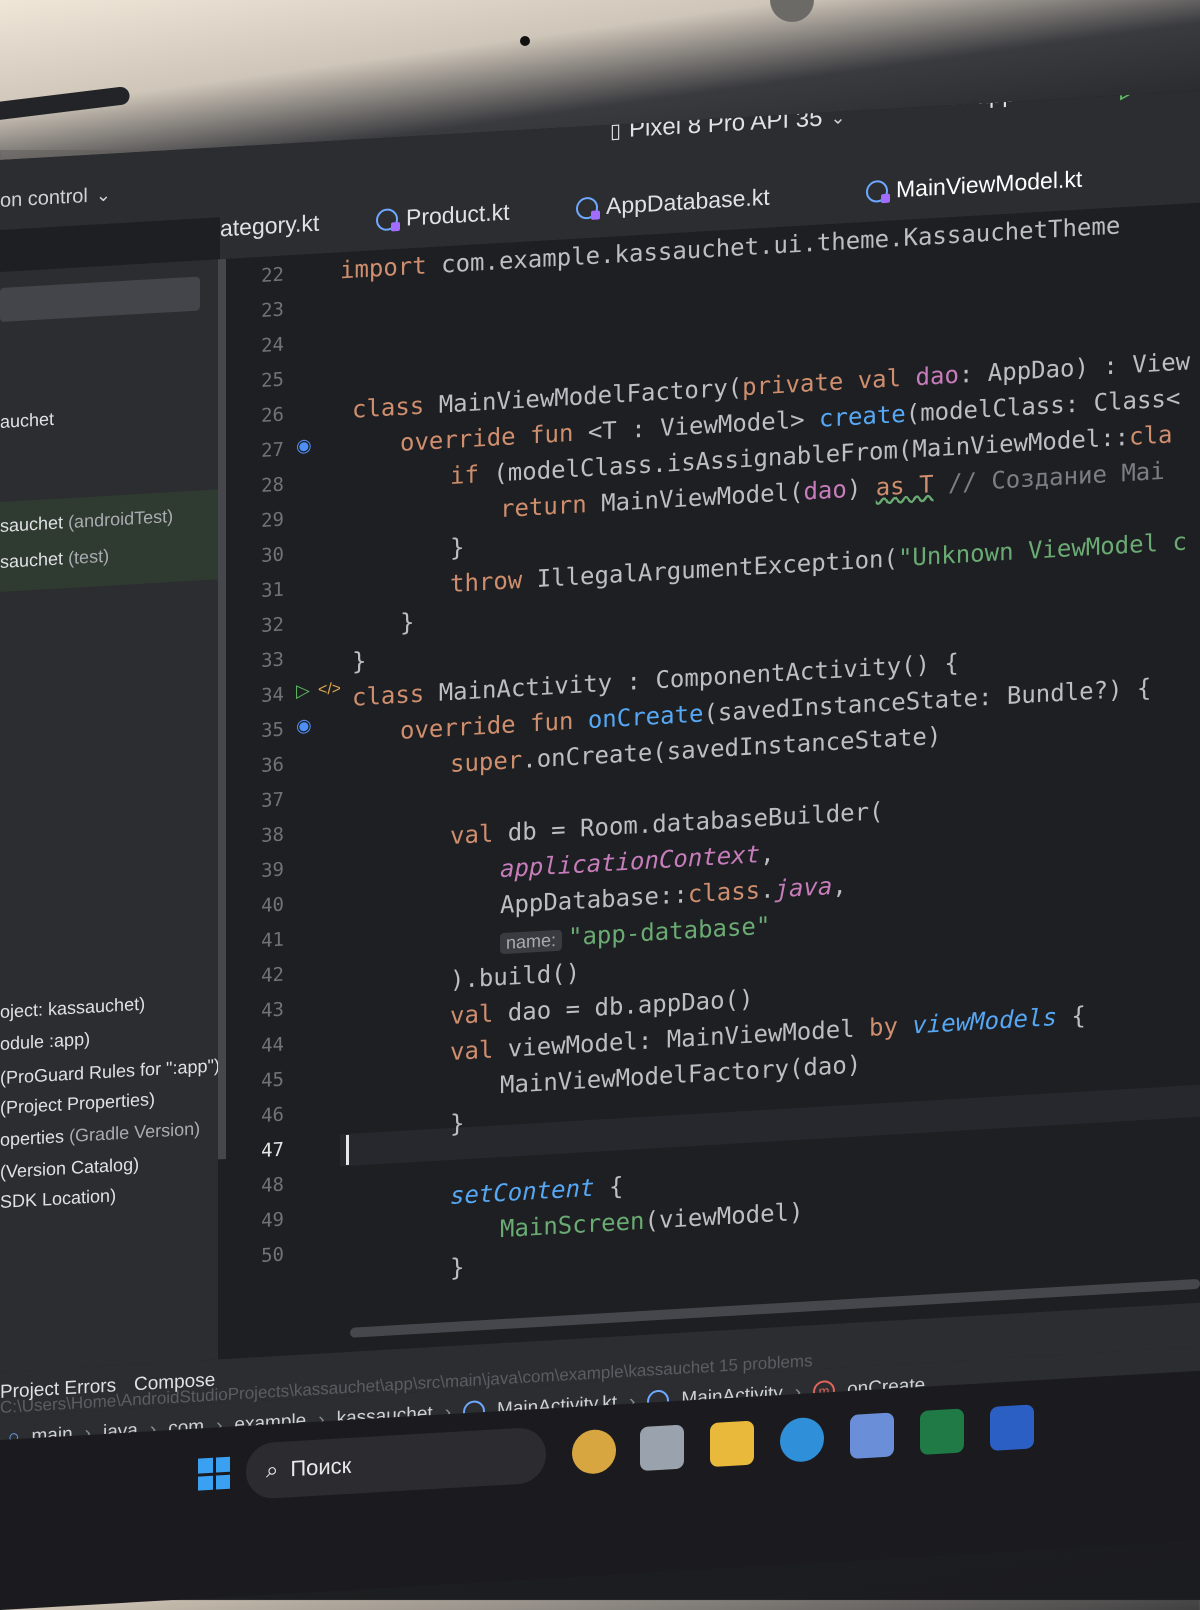  I want to click on line-number: 25, so click(272, 380).